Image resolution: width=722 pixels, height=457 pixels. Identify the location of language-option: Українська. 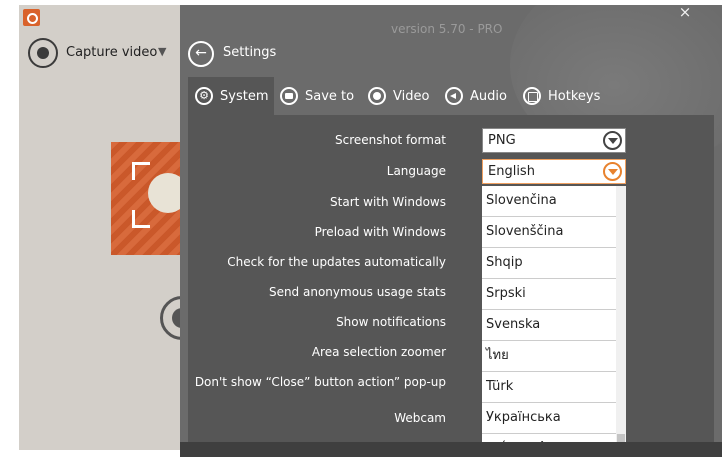
(549, 418).